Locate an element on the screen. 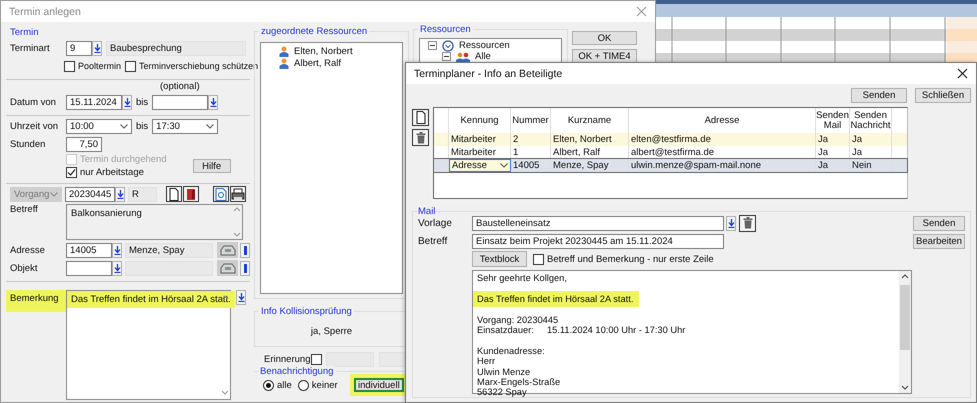 Image resolution: width=977 pixels, height=403 pixels. table-cell: Menze, Spay is located at coordinates (590, 165).